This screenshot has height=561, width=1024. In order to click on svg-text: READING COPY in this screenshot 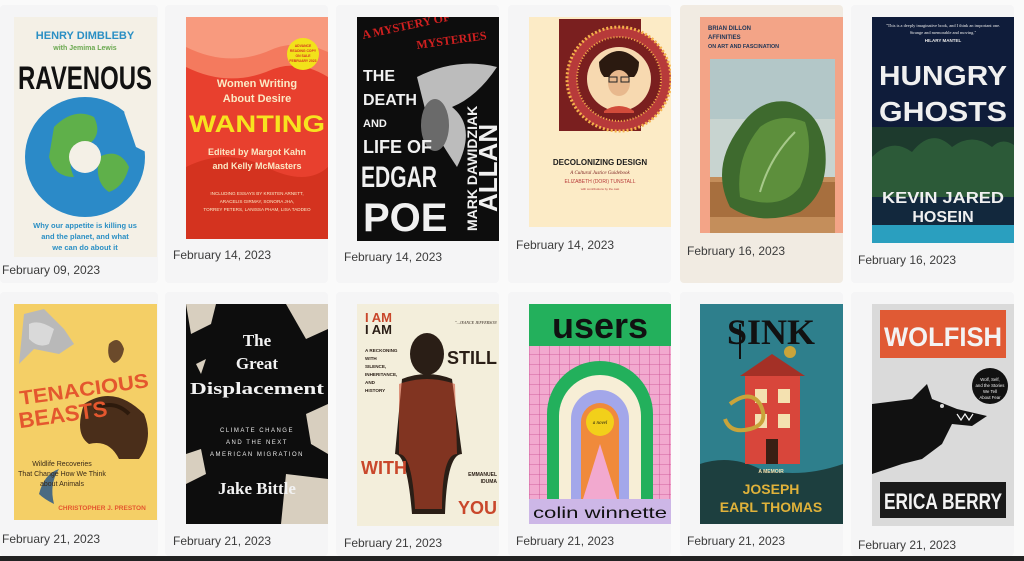, I will do `click(303, 51)`.